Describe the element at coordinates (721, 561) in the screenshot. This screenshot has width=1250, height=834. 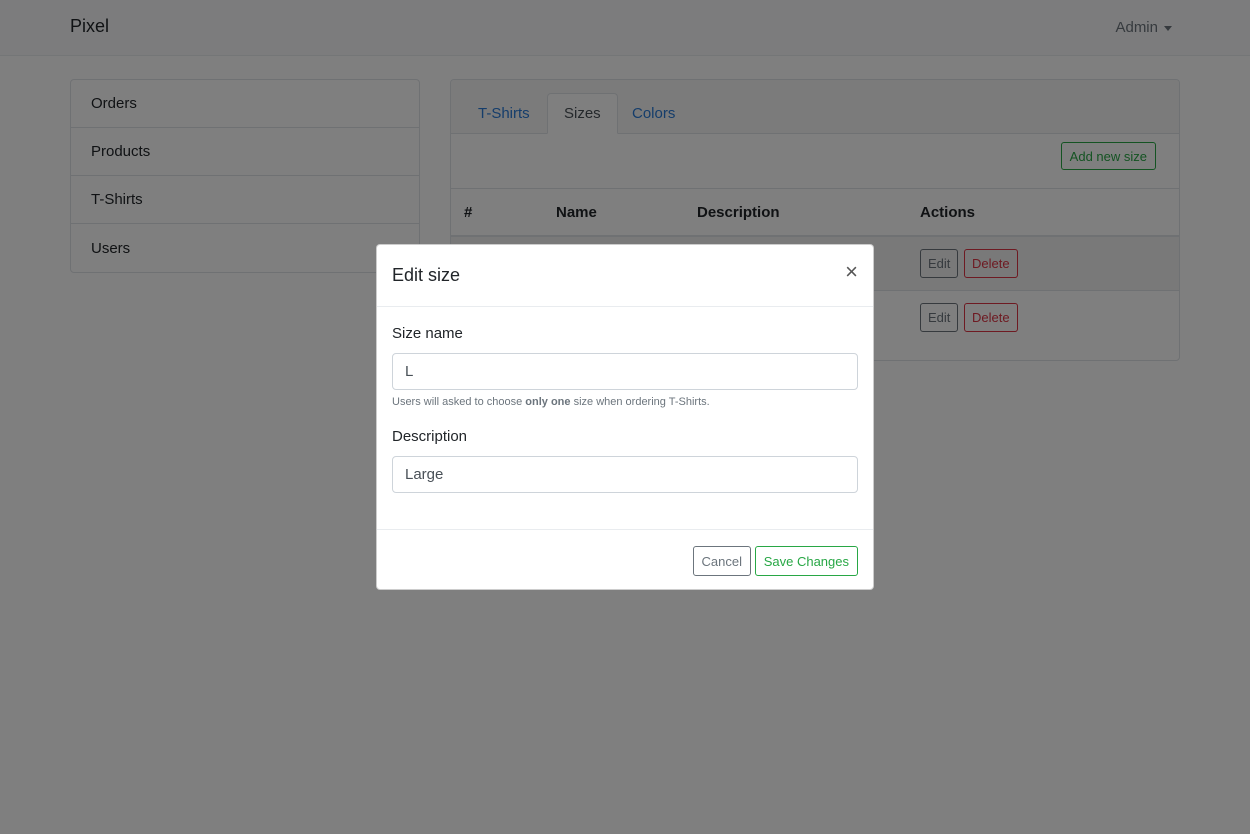
I see `cancel-button: Cancel` at that location.